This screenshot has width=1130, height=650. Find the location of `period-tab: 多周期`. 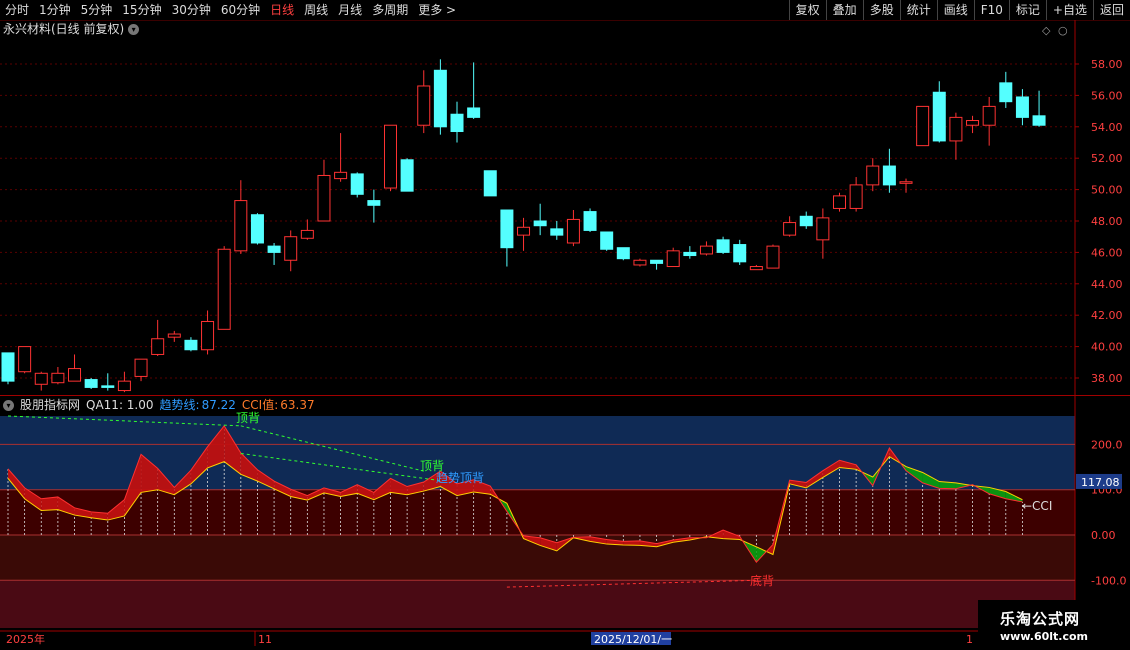

period-tab: 多周期 is located at coordinates (390, 10).